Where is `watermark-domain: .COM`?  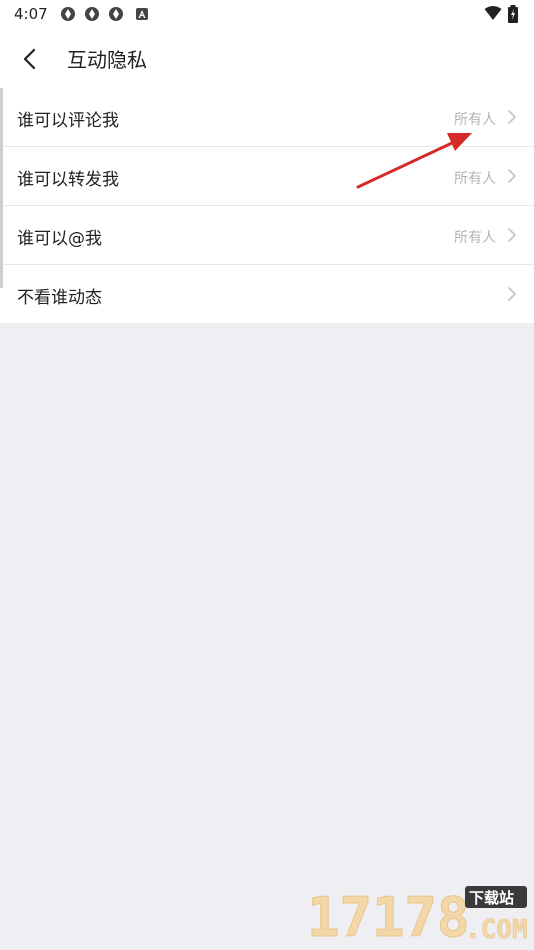 watermark-domain: .COM is located at coordinates (496, 929).